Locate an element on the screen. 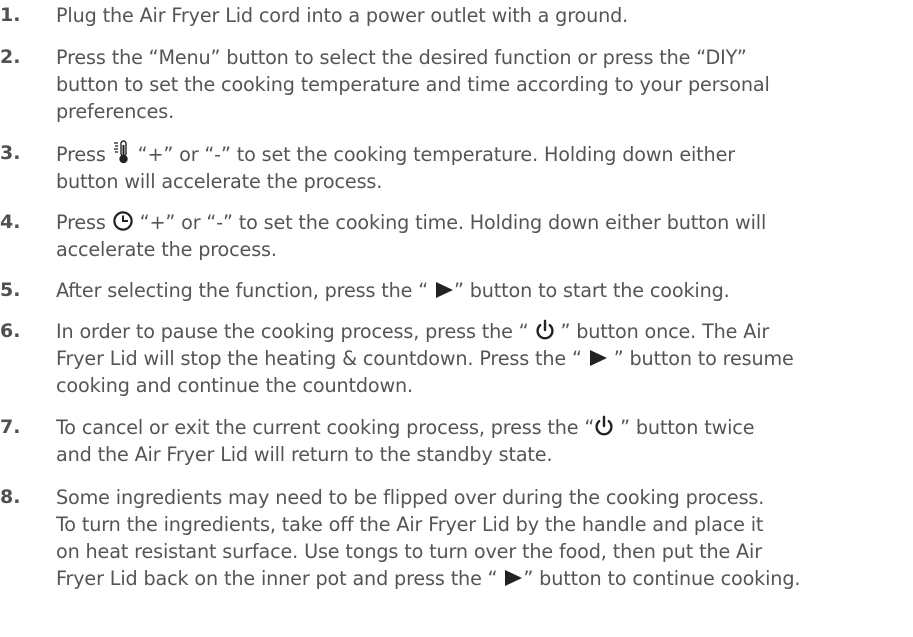  step-number: 5. is located at coordinates (10, 290).